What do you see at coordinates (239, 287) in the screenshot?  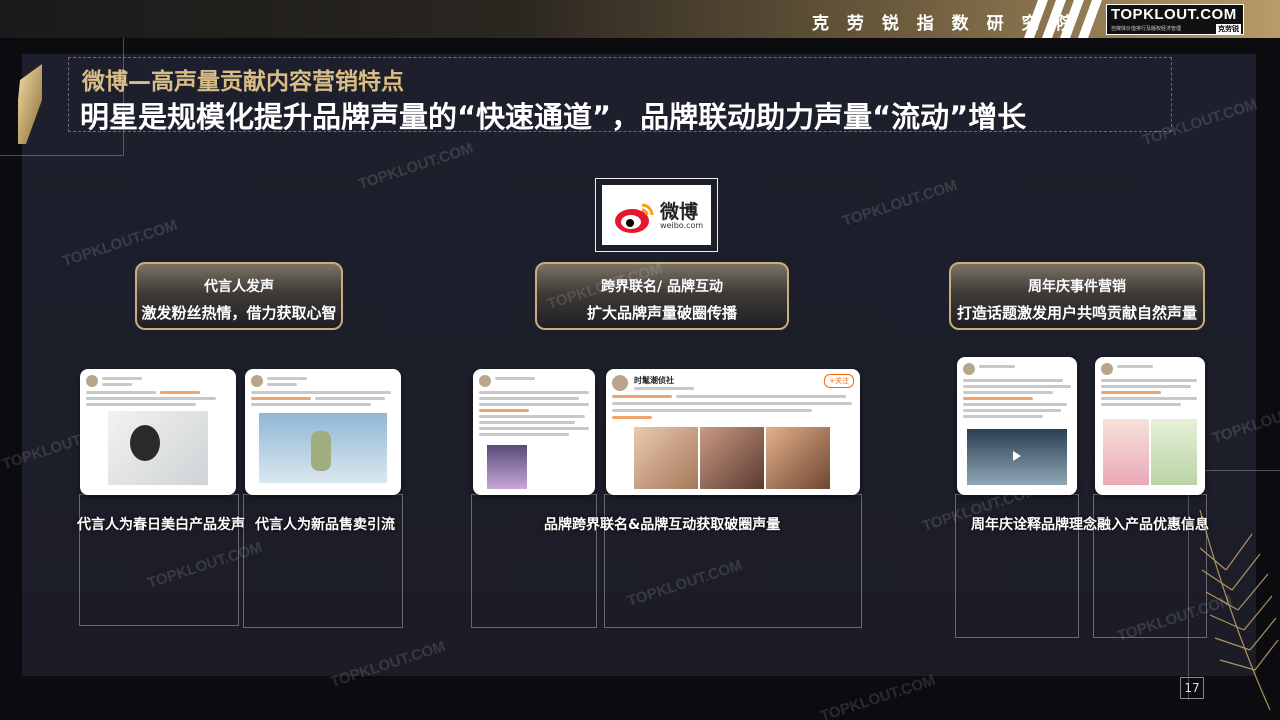 I see `pill-heading: 代言人发声` at bounding box center [239, 287].